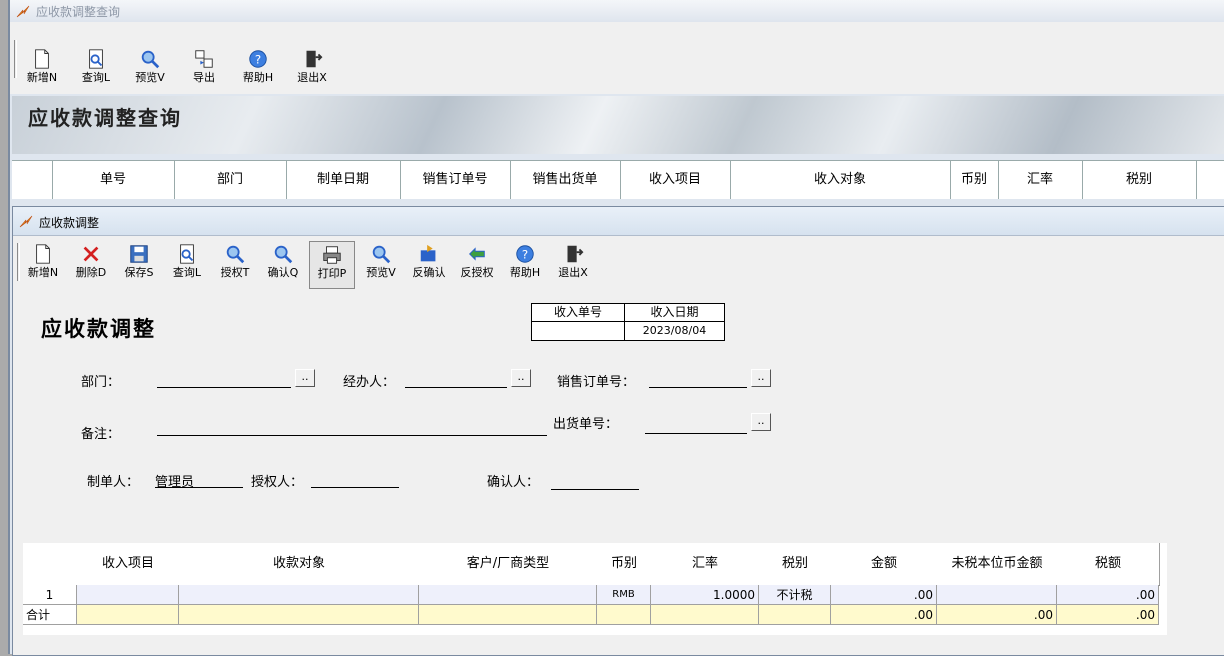 Image resolution: width=1224 pixels, height=656 pixels. What do you see at coordinates (840, 180) in the screenshot?
I see `column-header: 收入对象` at bounding box center [840, 180].